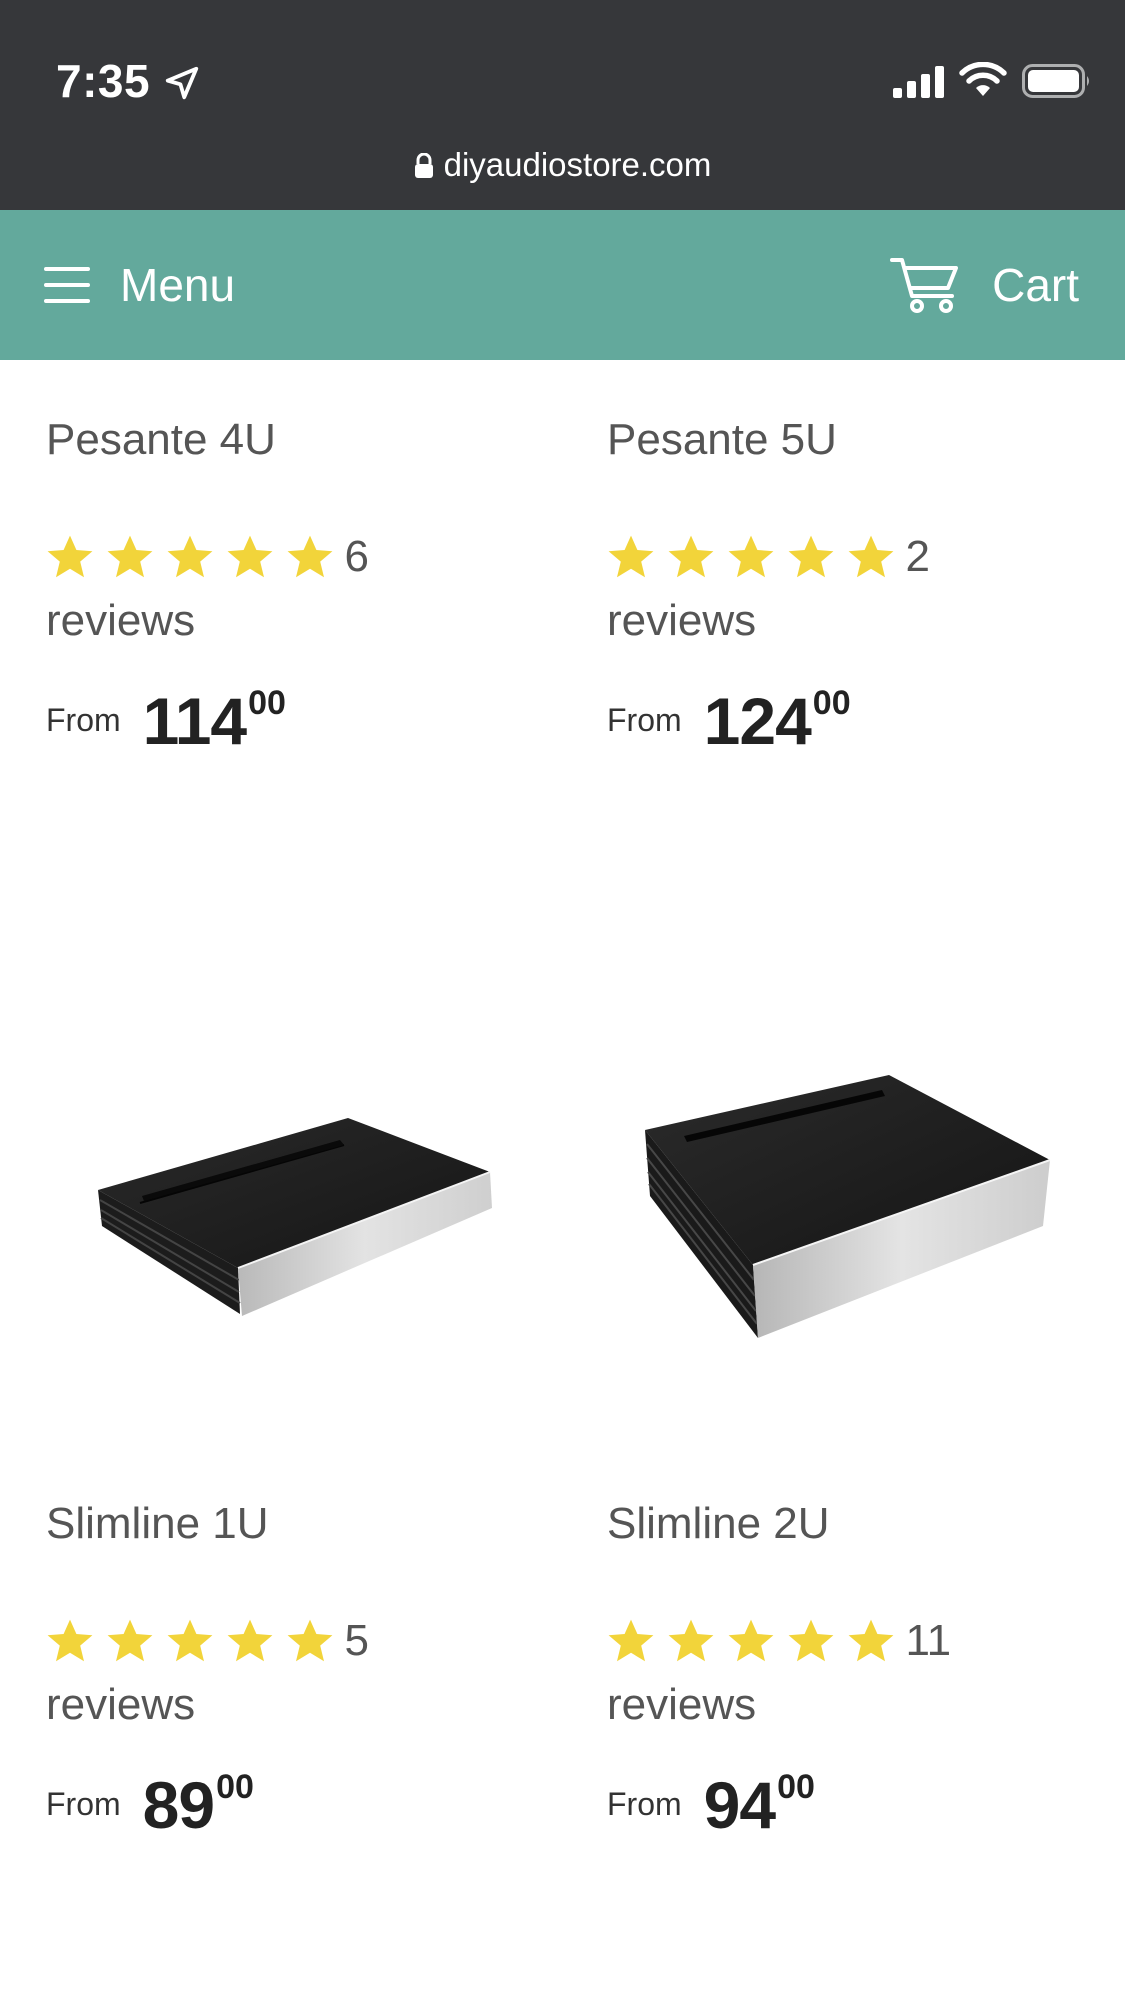 The image size is (1125, 1989). I want to click on hamburger-icon, so click(67, 285).